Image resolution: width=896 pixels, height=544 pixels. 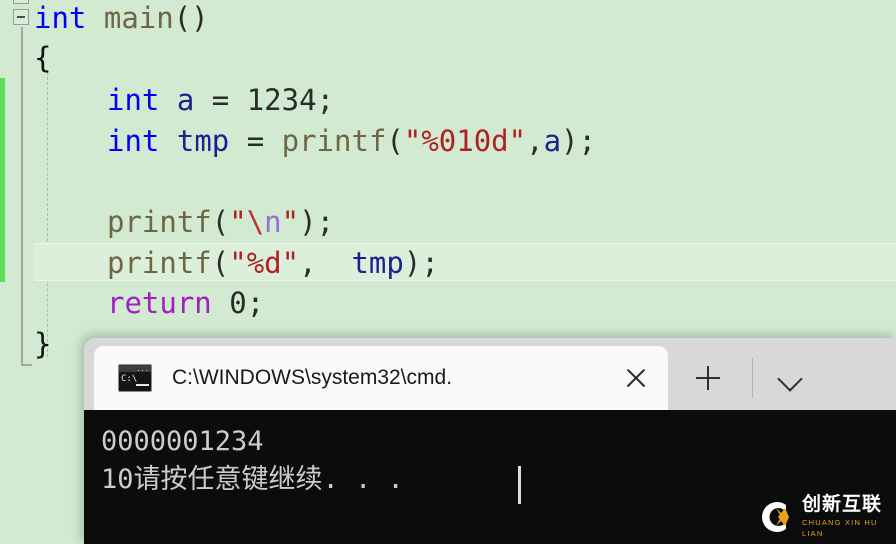 What do you see at coordinates (501, 222) in the screenshot?
I see `code-line: printf("\n");` at bounding box center [501, 222].